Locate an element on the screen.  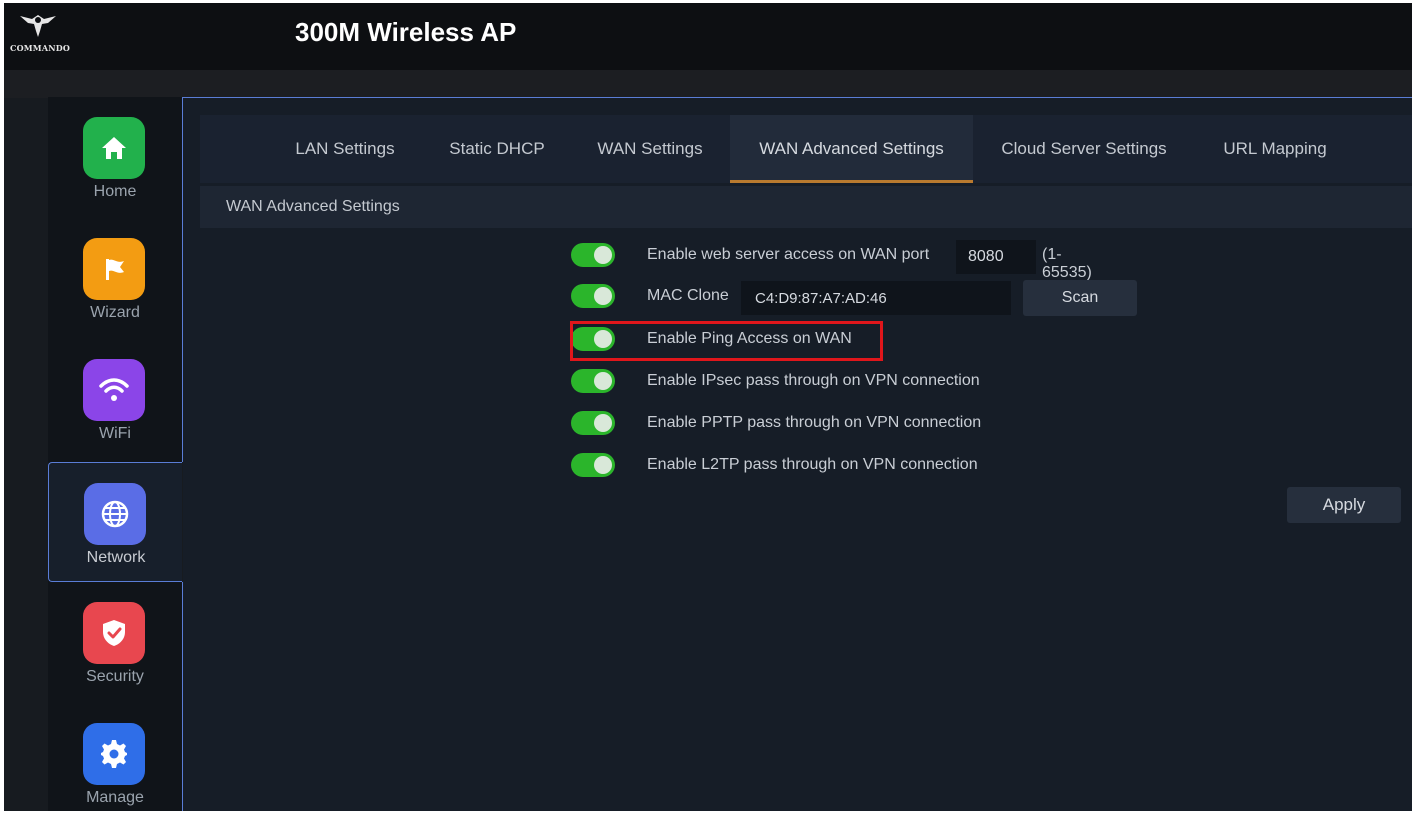
sidebar-item-label: WiFi is located at coordinates (115, 433).